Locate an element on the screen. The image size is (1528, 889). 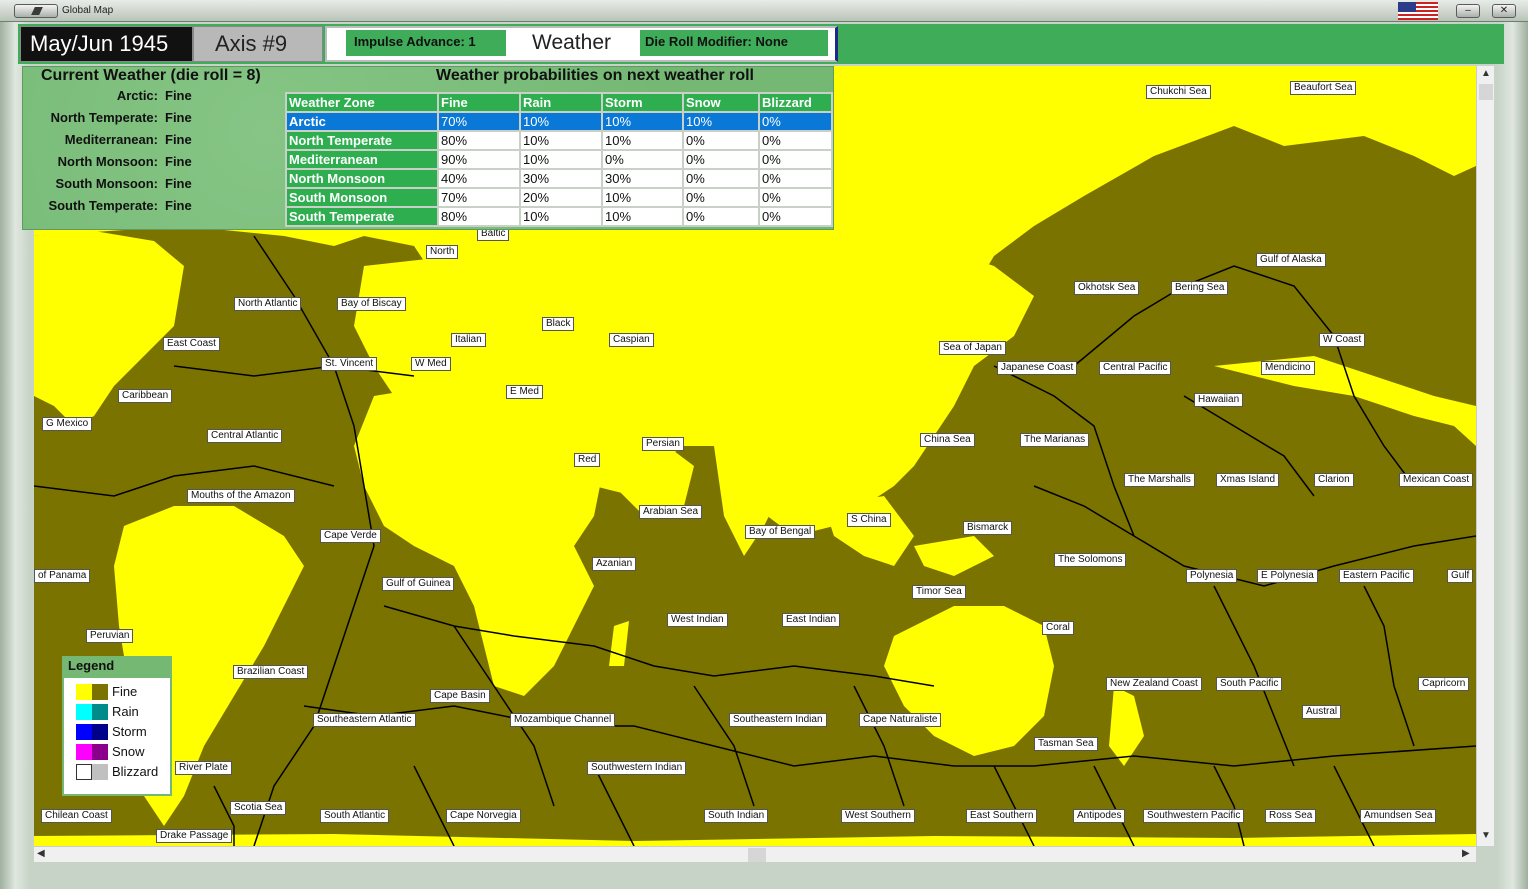
system-menu-button is located at coordinates (36, 11).